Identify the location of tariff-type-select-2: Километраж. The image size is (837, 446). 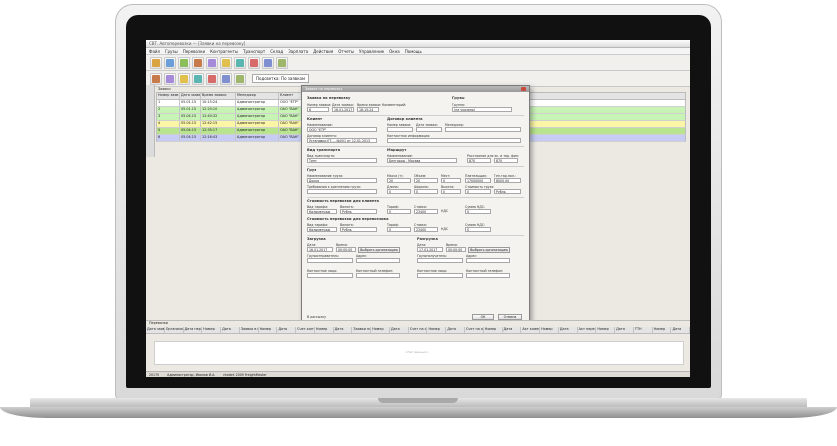
(322, 229).